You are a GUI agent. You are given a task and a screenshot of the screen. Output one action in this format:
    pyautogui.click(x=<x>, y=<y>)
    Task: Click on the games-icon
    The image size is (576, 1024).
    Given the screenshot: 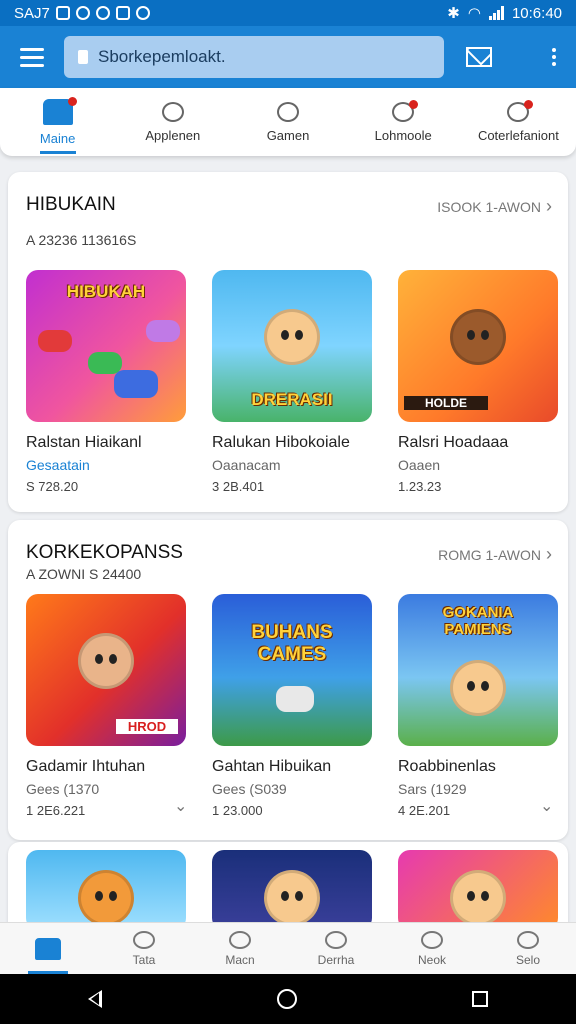 What is the action you would take?
    pyautogui.click(x=288, y=111)
    